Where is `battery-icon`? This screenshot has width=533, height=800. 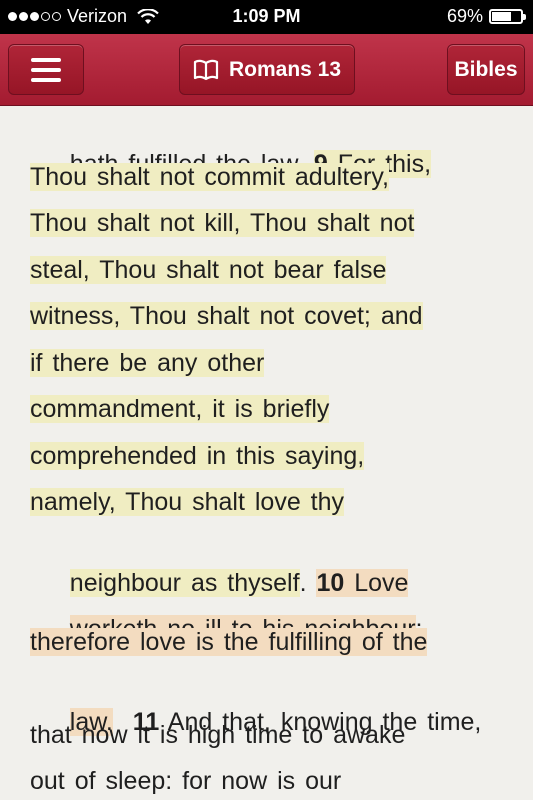
battery-icon is located at coordinates (507, 16).